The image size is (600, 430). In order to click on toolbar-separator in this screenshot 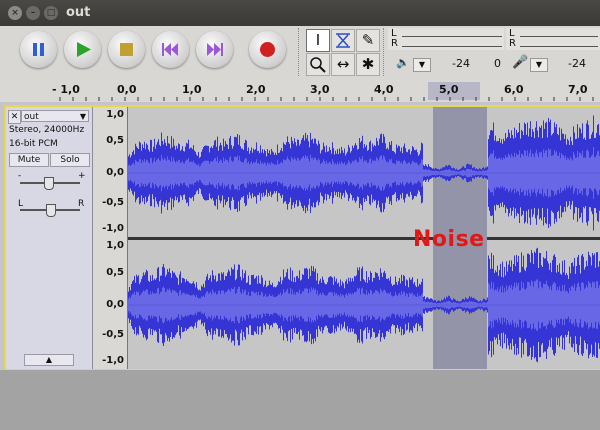, I will do `click(300, 52)`.